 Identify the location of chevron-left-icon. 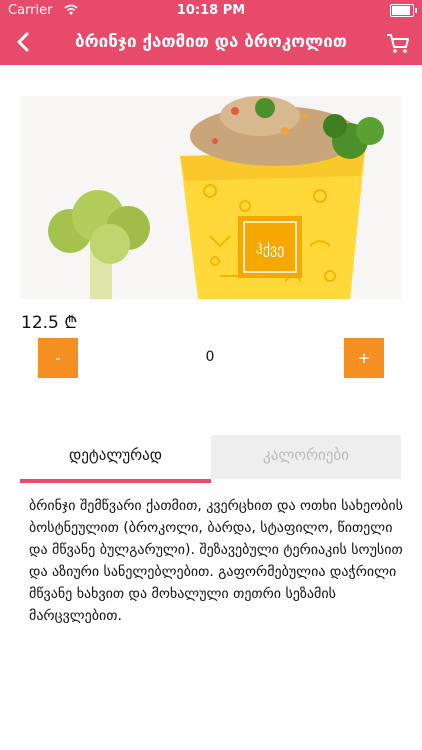
(24, 42).